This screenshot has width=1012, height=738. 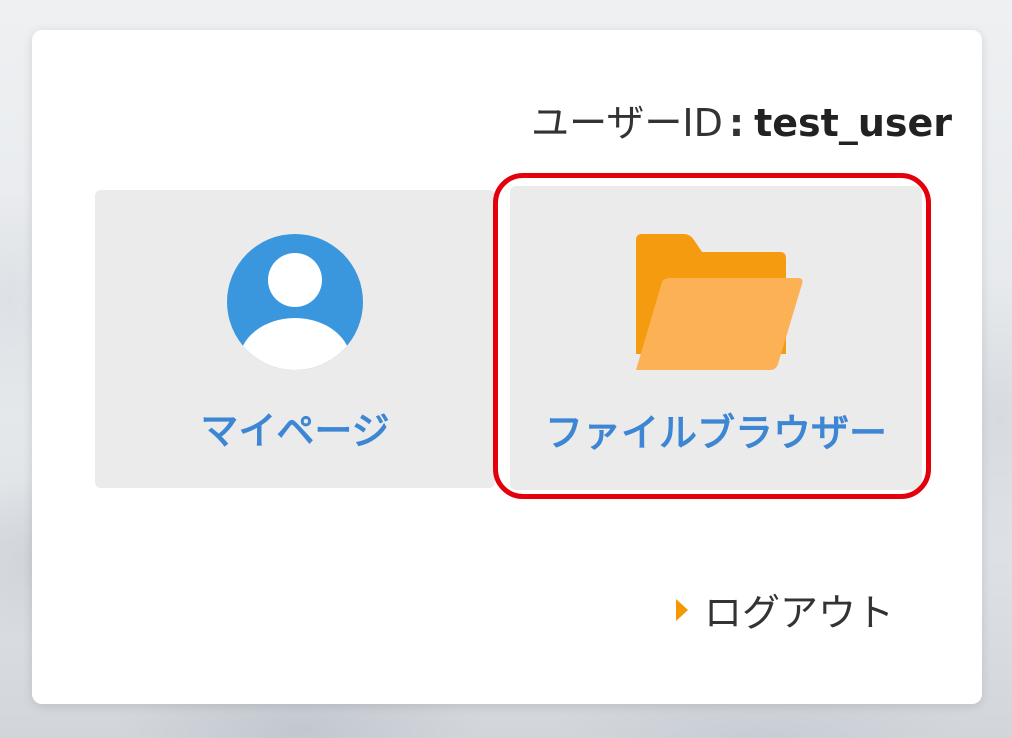 I want to click on mypage-label: マイページ, so click(x=295, y=431).